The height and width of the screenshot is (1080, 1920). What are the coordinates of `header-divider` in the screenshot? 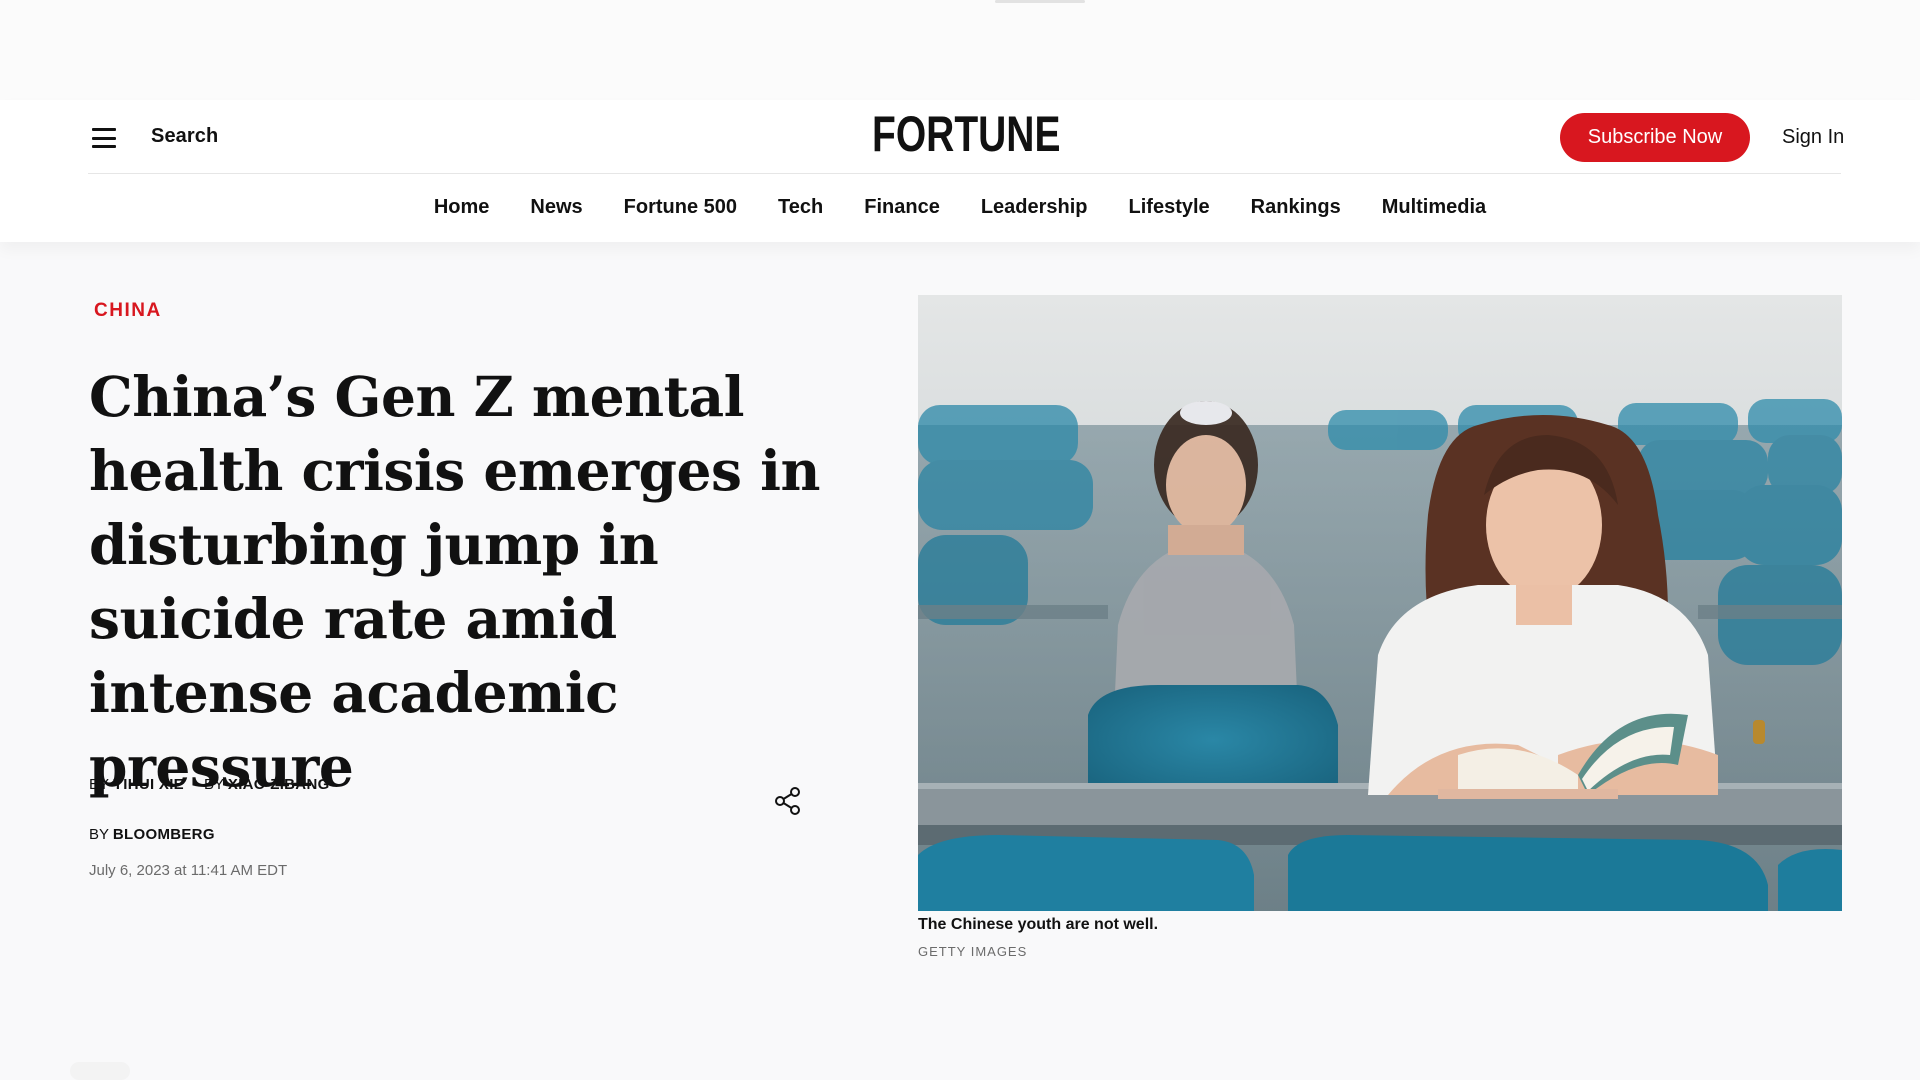 It's located at (964, 173).